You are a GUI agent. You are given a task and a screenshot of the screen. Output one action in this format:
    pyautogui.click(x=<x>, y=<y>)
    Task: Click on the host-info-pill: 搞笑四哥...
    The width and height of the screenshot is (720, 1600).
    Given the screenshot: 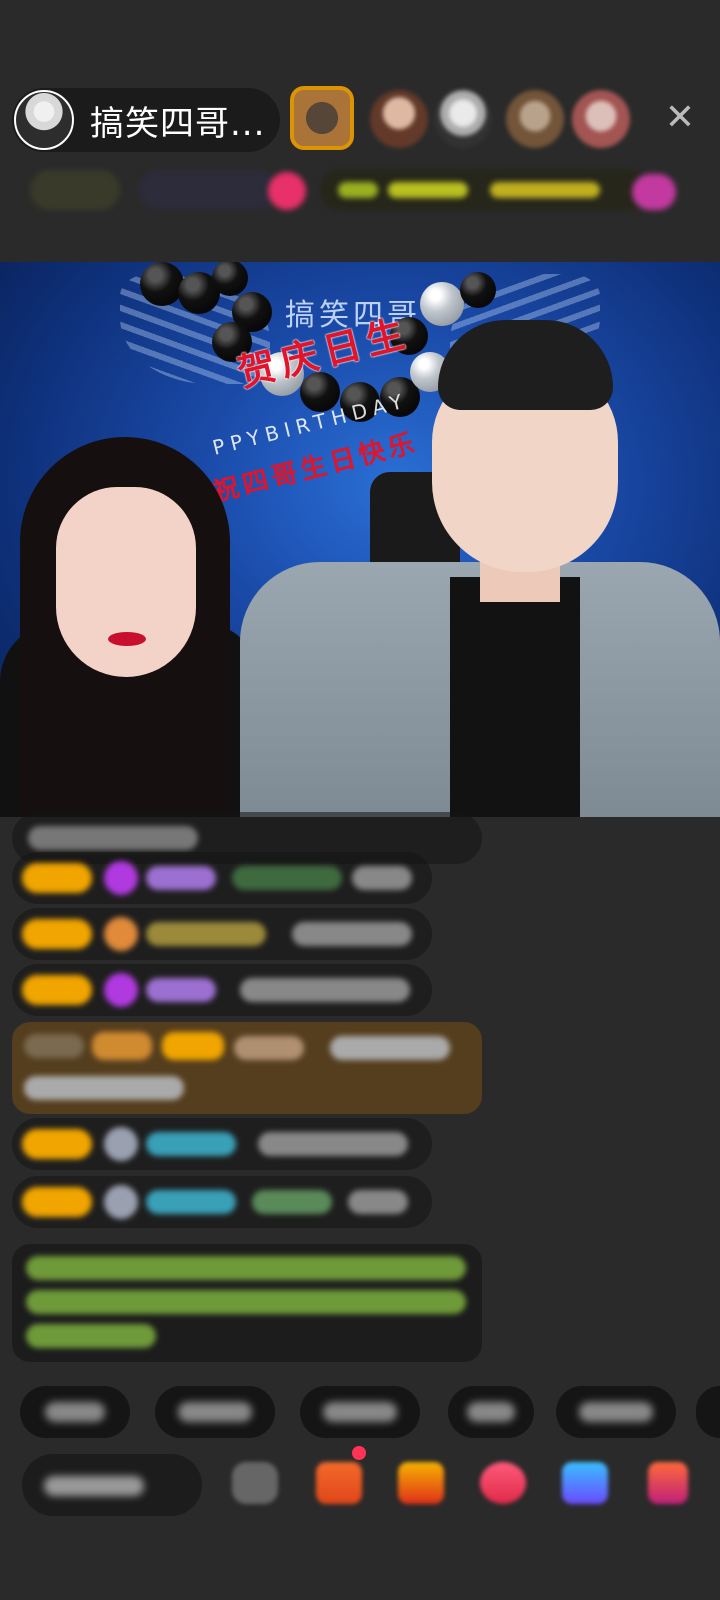 What is the action you would take?
    pyautogui.click(x=146, y=120)
    